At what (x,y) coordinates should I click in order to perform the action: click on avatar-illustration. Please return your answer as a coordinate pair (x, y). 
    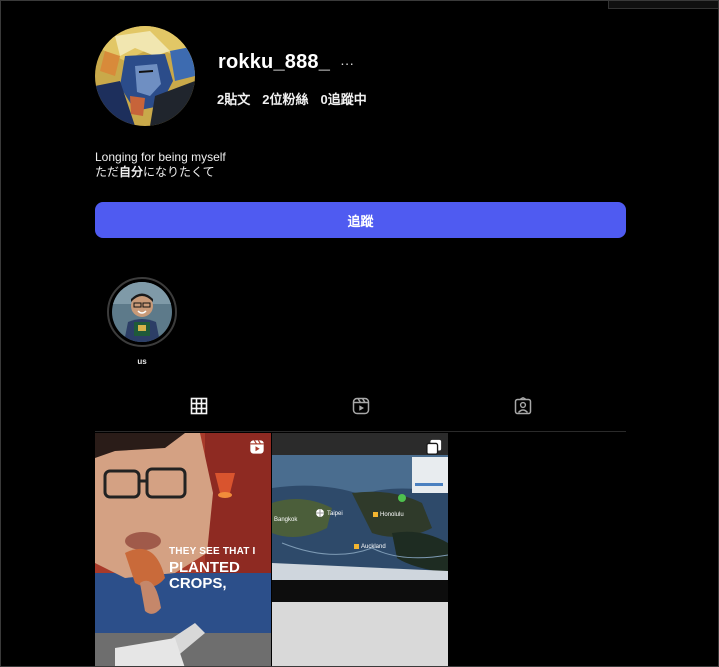
    Looking at the image, I should click on (145, 76).